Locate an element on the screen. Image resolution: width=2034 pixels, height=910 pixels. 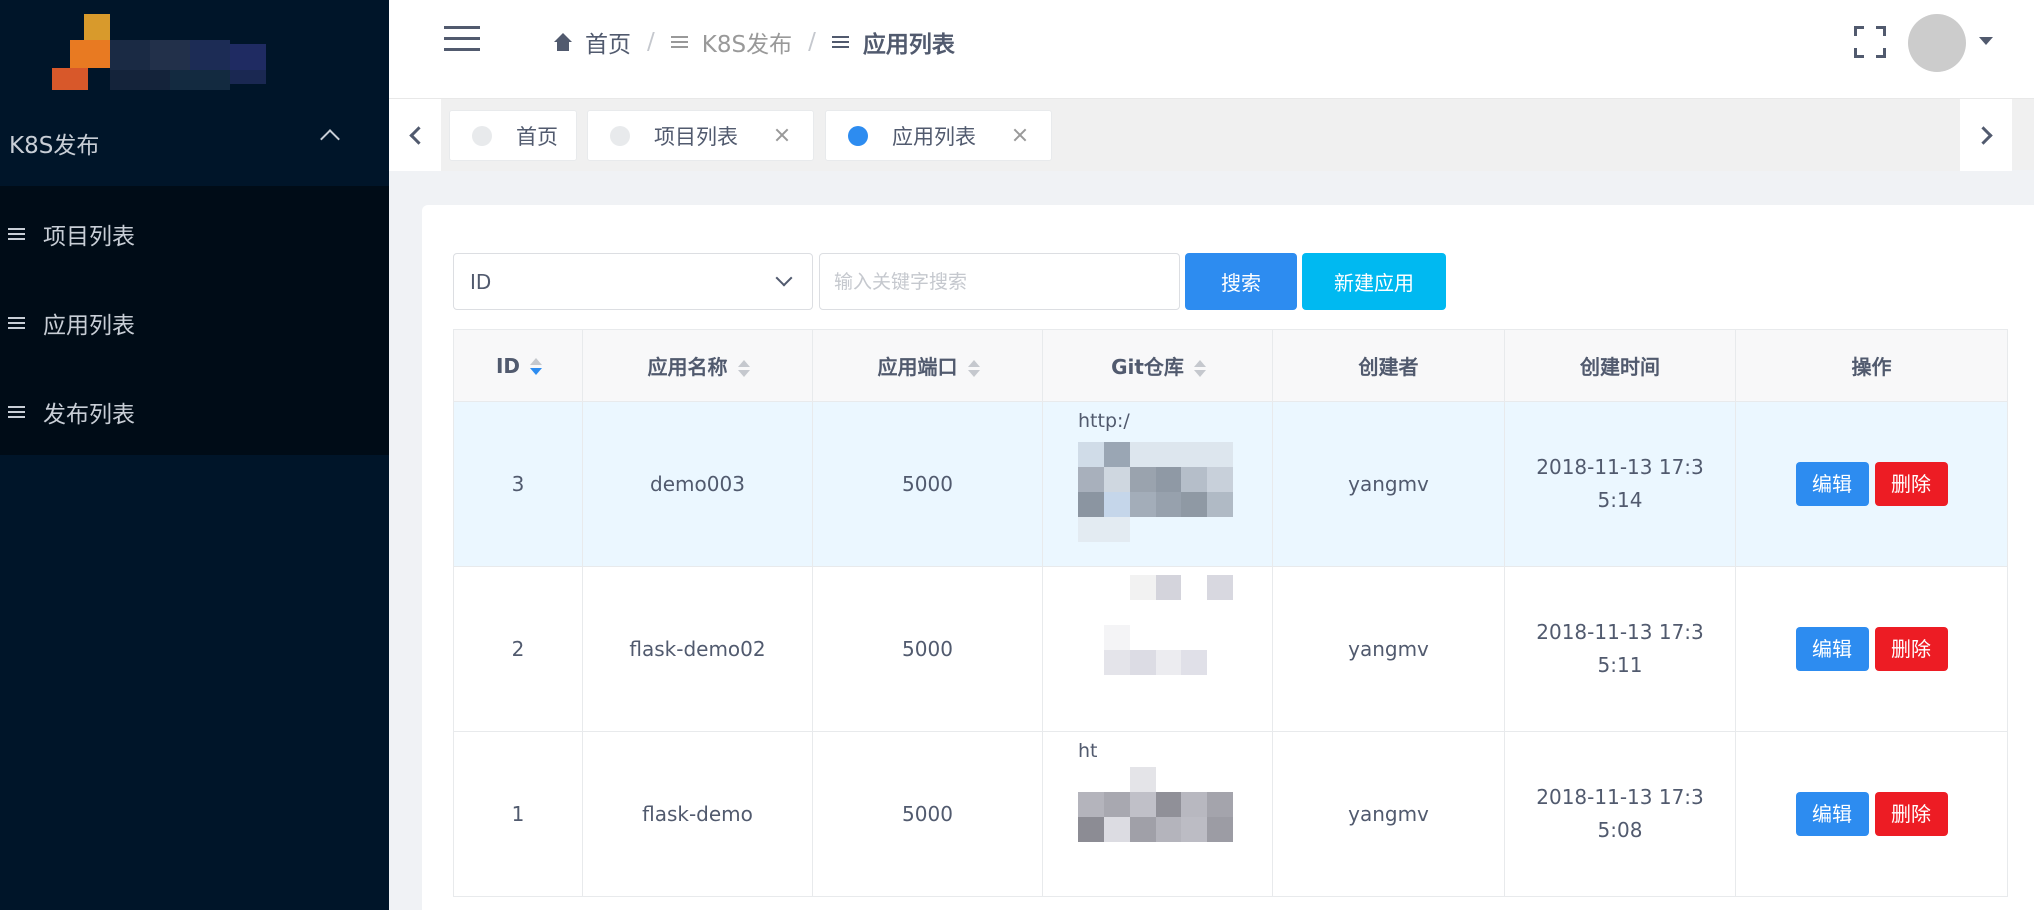
select-value: ID is located at coordinates (481, 281).